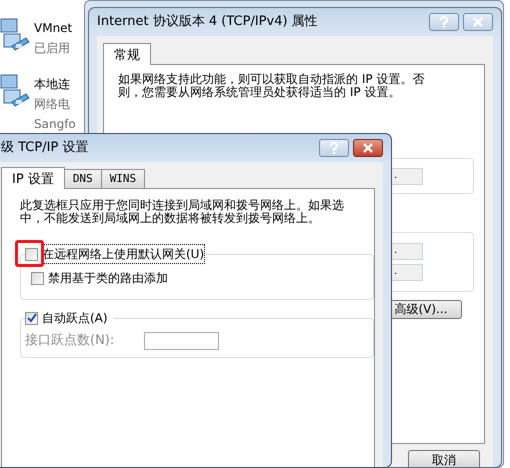  Describe the element at coordinates (44, 148) in the screenshot. I see `window-title: 级 TCP/IP 设置` at that location.